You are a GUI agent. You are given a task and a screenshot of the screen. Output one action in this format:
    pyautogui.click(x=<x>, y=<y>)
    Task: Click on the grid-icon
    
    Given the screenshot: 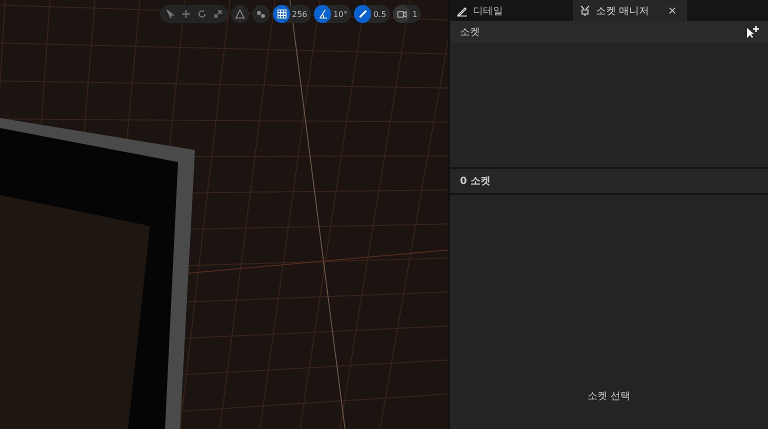 What is the action you would take?
    pyautogui.click(x=281, y=14)
    